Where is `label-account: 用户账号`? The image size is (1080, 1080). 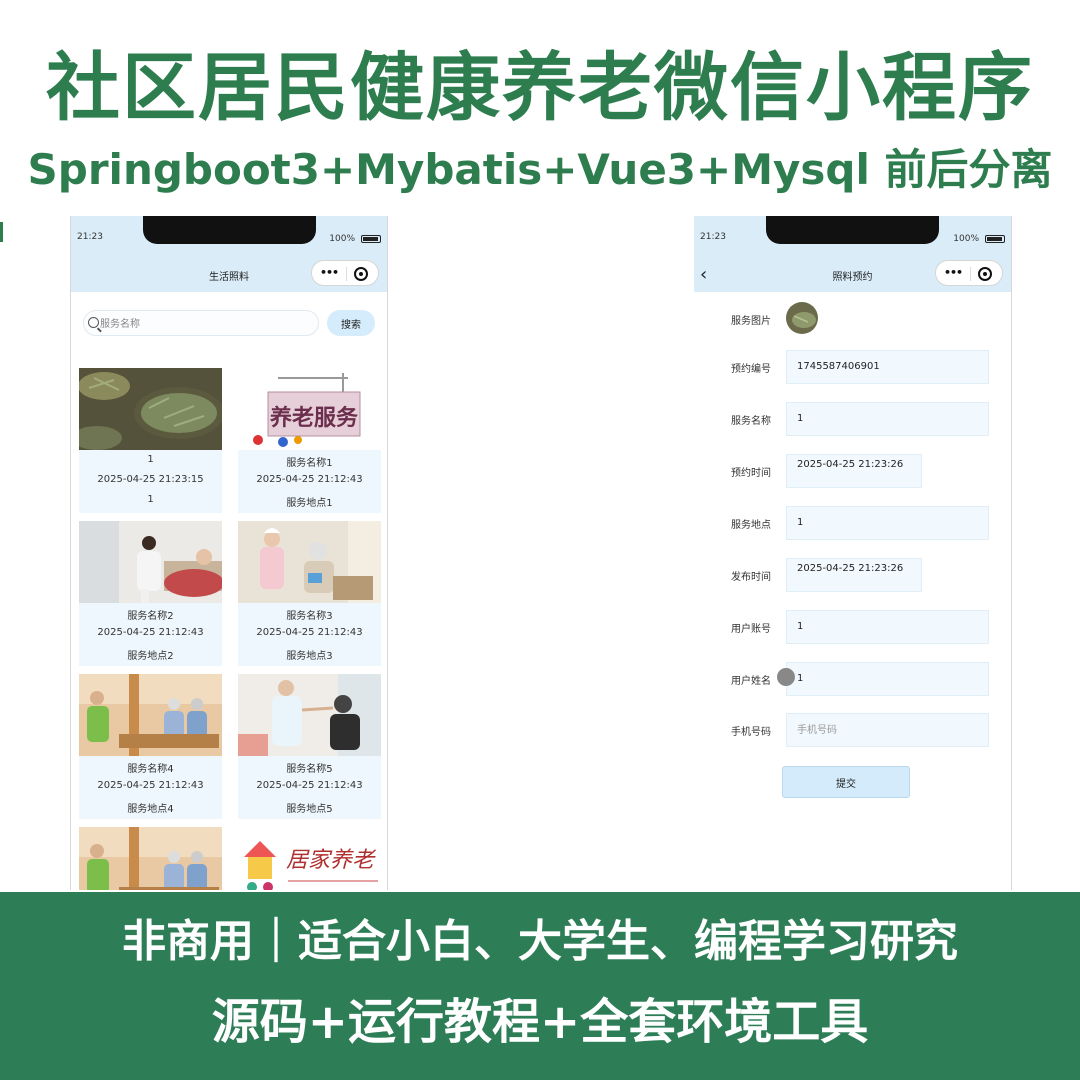
label-account: 用户账号 is located at coordinates (751, 629).